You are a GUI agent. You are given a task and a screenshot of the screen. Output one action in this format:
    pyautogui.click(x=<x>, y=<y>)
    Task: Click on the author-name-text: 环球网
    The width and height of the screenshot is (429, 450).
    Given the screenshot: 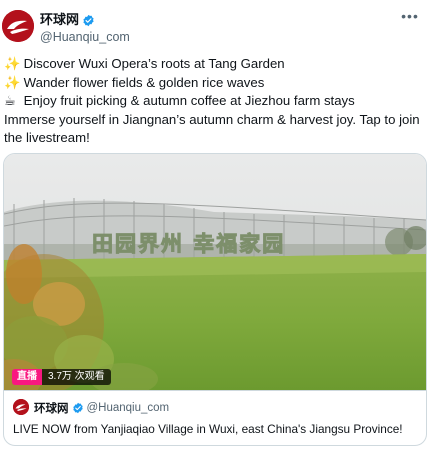 What is the action you would take?
    pyautogui.click(x=59, y=20)
    